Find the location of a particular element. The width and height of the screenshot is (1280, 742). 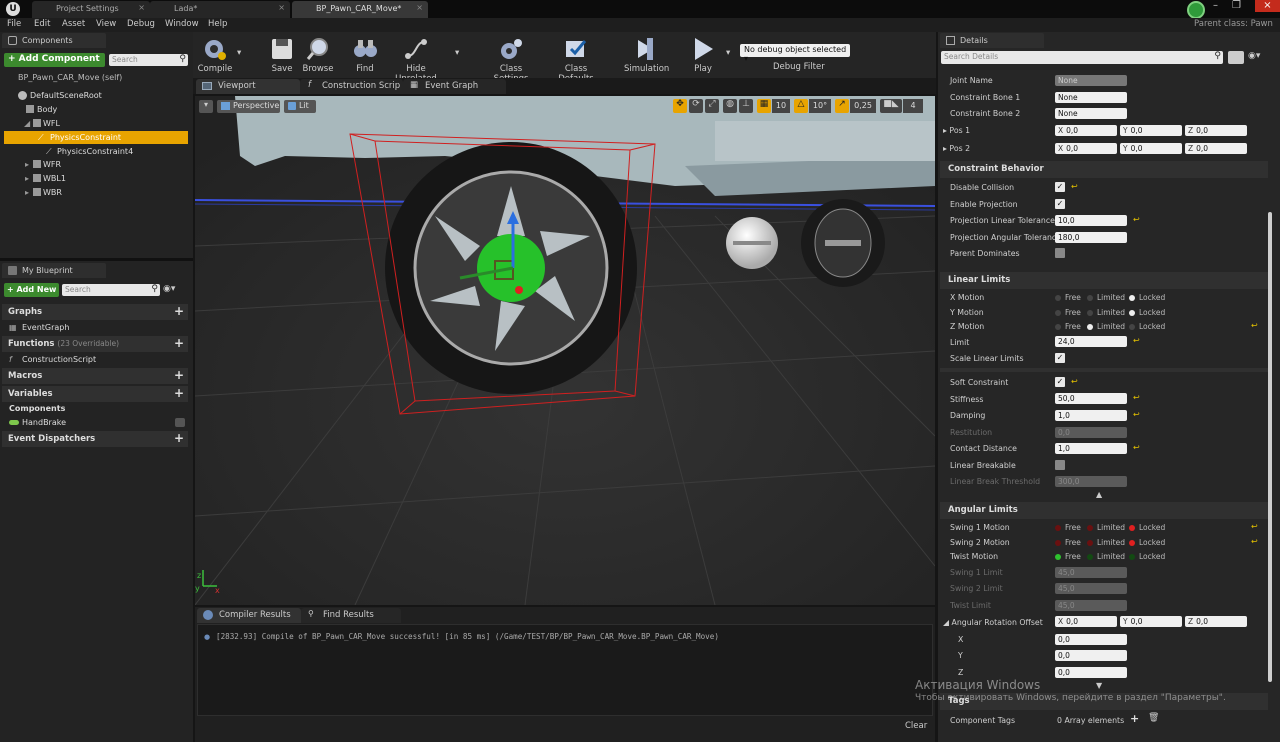

tree-item-body: Body is located at coordinates (95, 109).